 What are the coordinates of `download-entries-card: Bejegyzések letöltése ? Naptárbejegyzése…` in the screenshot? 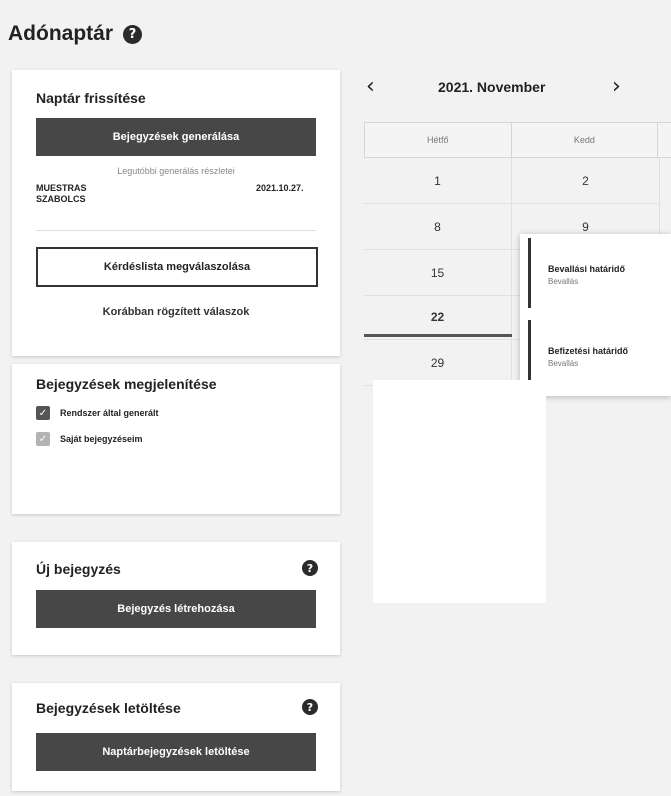 It's located at (176, 737).